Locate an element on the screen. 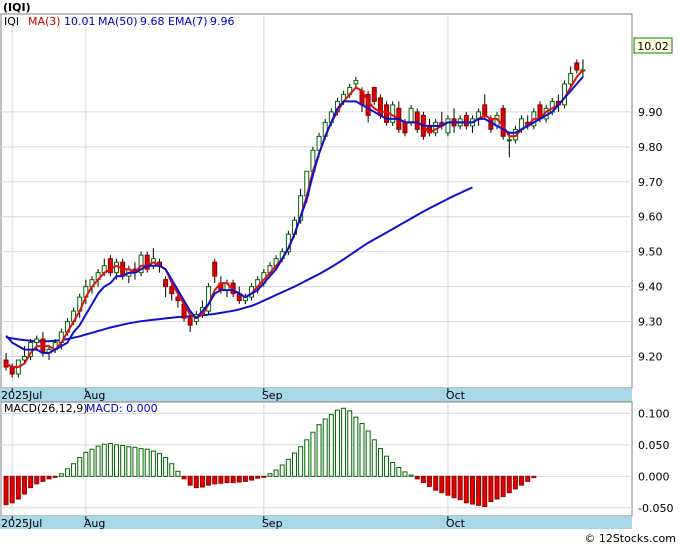 This screenshot has height=546, width=680. price-y-tick-label: 9.50 is located at coordinates (650, 252).